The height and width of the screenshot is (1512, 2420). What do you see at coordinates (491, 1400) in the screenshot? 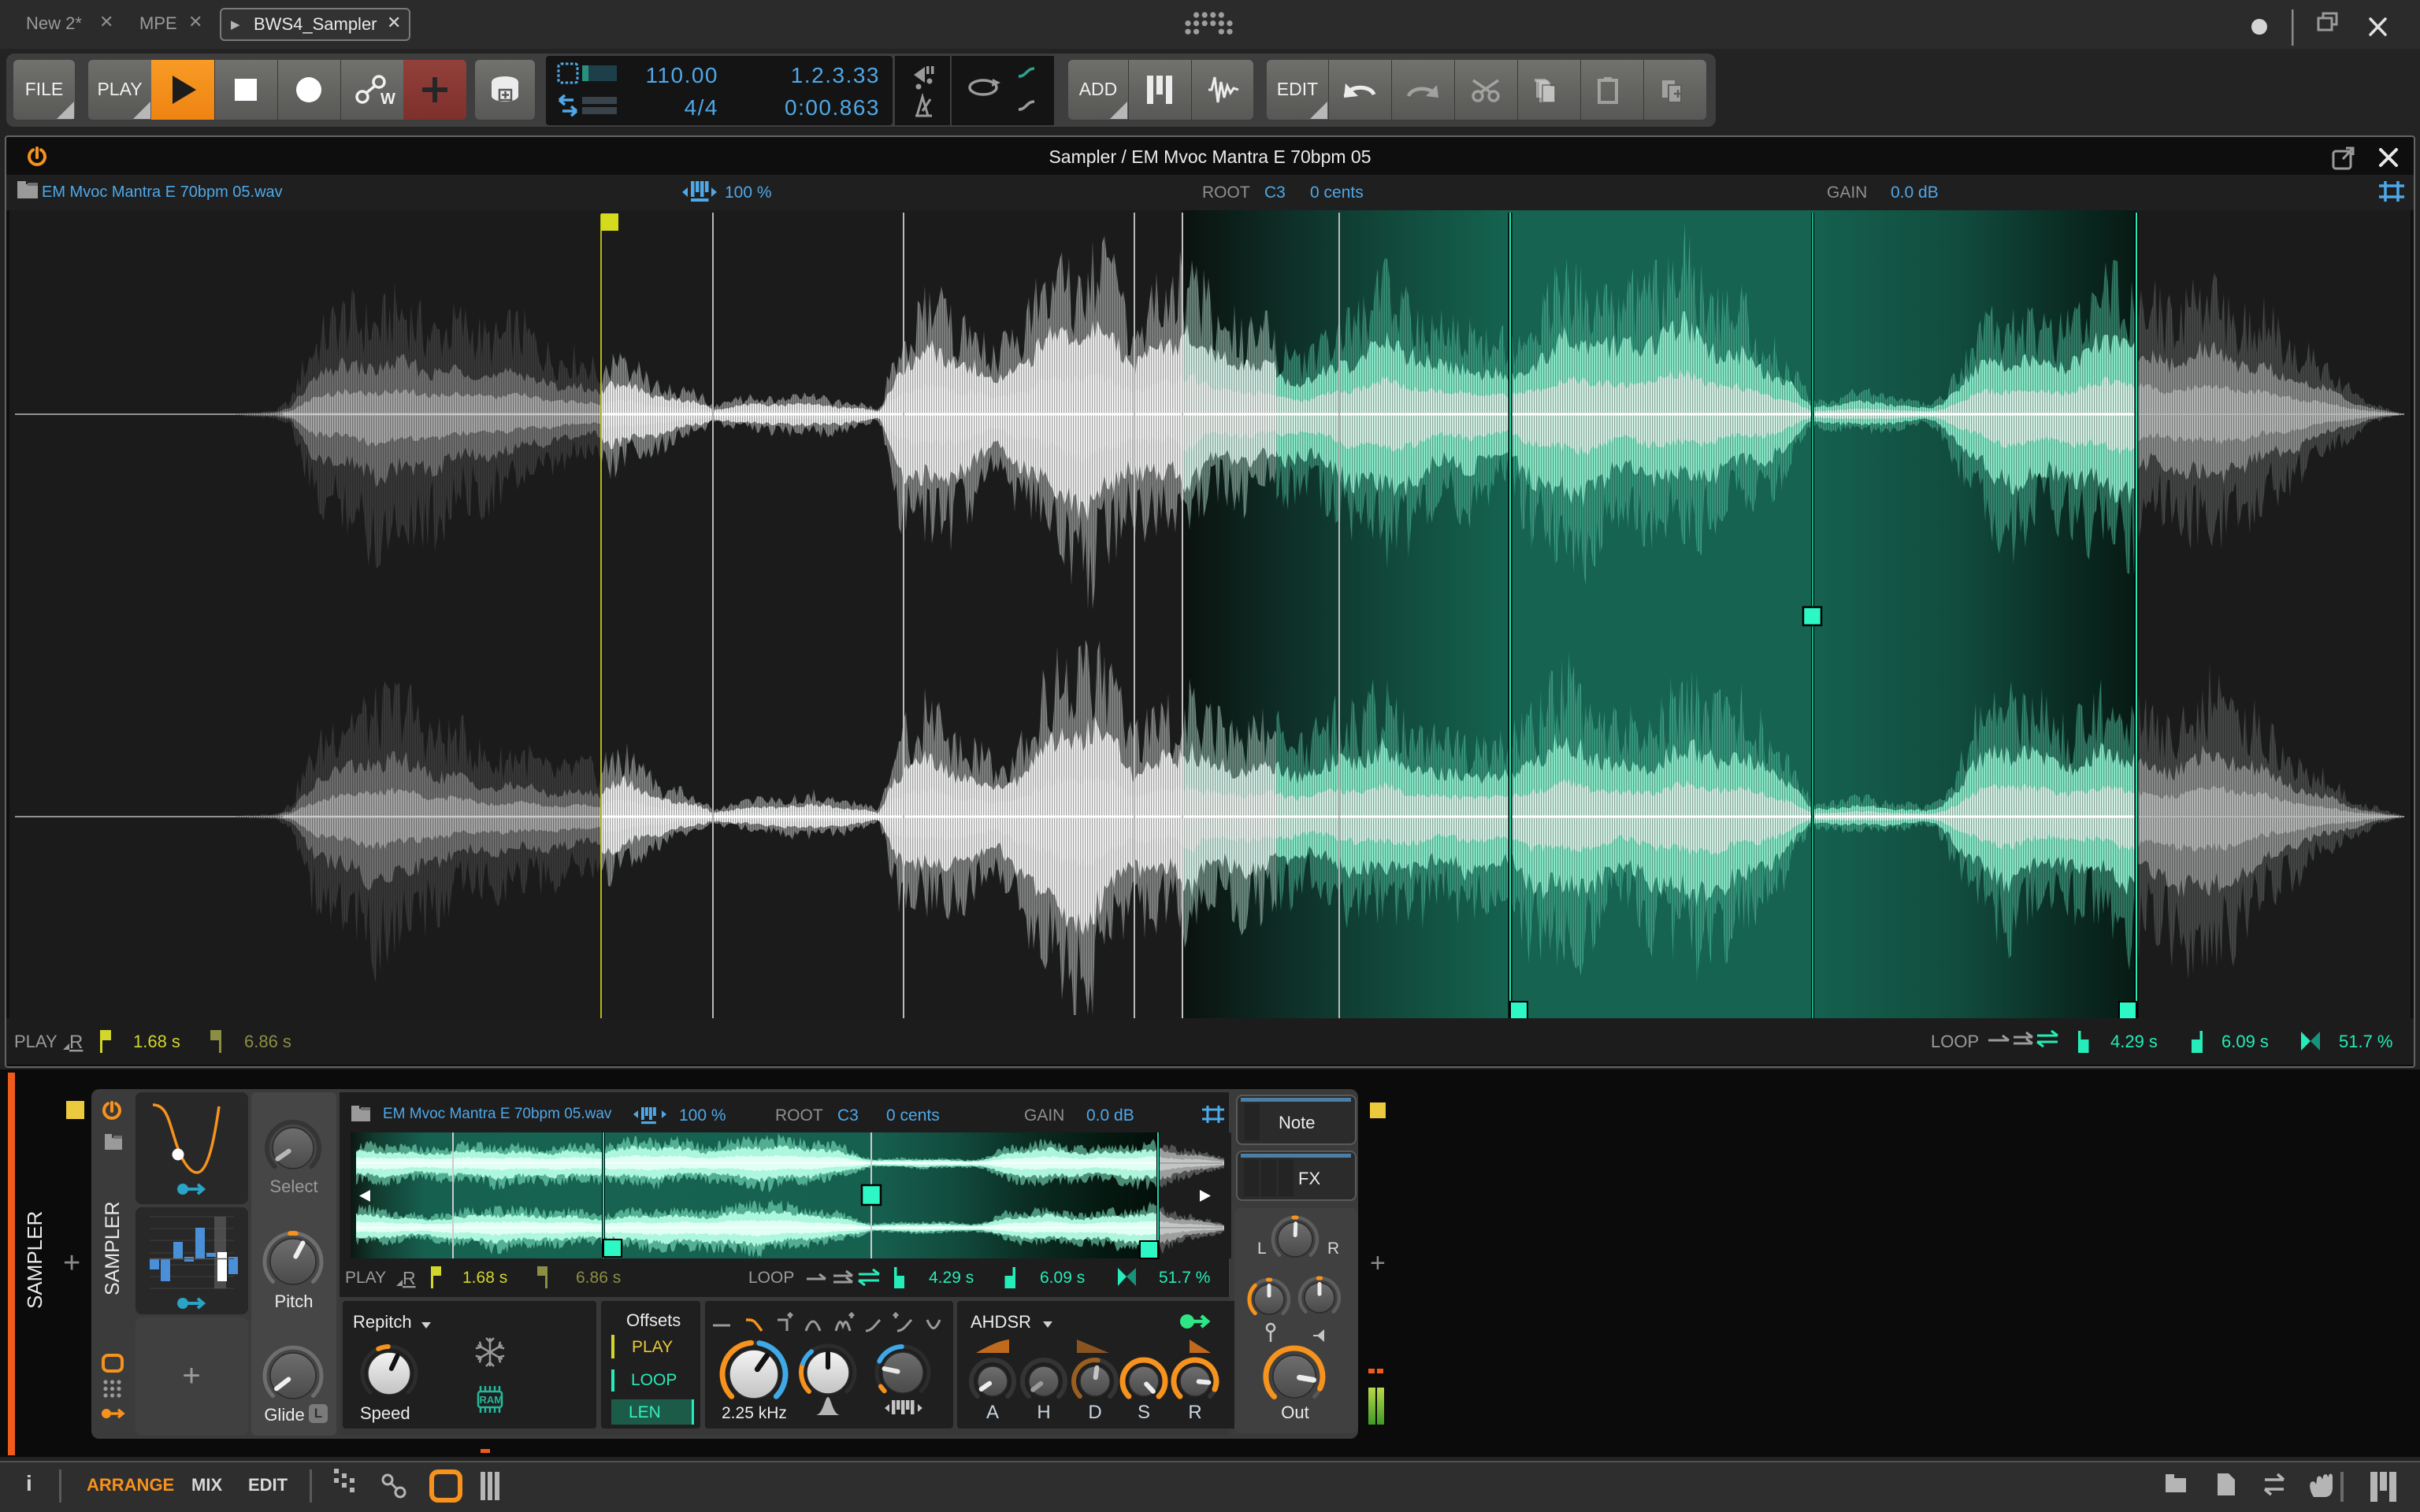
I see `svg-text: RAM` at bounding box center [491, 1400].